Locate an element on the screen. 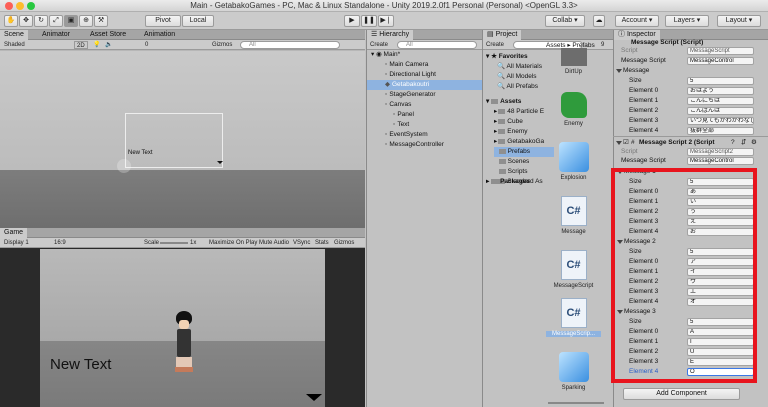  fav-all-prefabs: 🔍 All Prefabs is located at coordinates (527, 87).